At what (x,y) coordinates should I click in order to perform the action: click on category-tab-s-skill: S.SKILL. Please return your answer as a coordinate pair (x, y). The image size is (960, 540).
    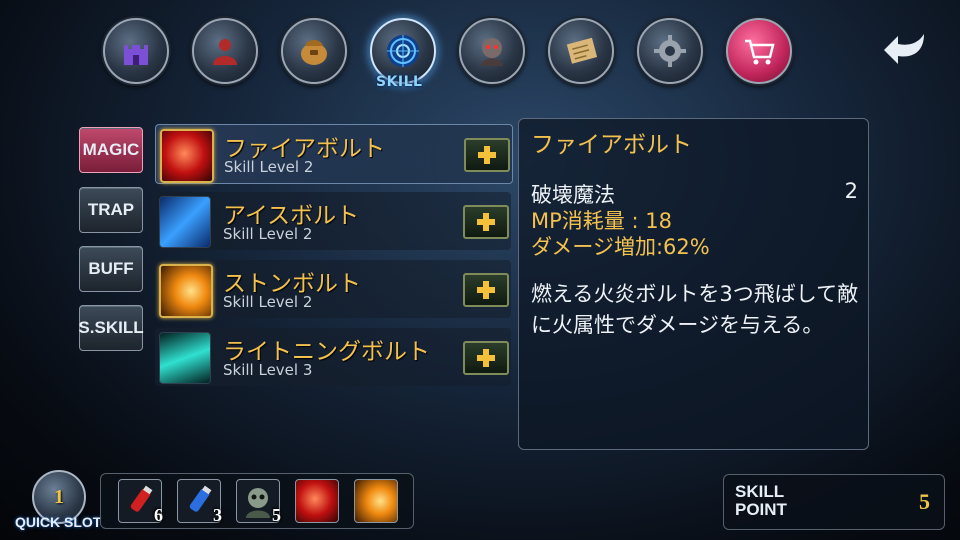
    Looking at the image, I should click on (111, 328).